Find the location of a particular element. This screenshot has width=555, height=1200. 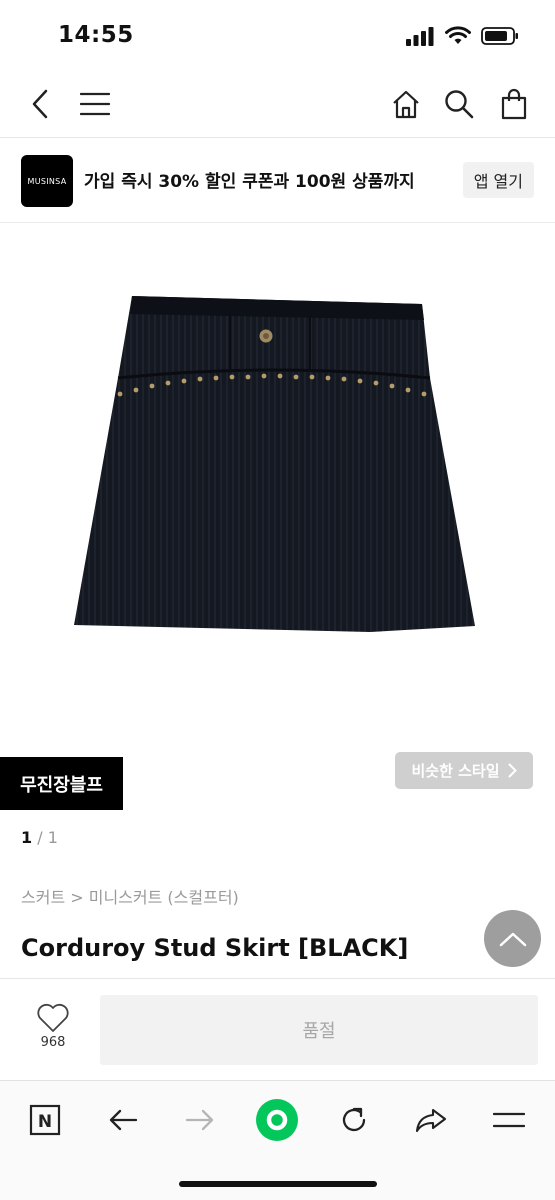

purchase-action-bar: 968 품절 is located at coordinates (277, 1029).